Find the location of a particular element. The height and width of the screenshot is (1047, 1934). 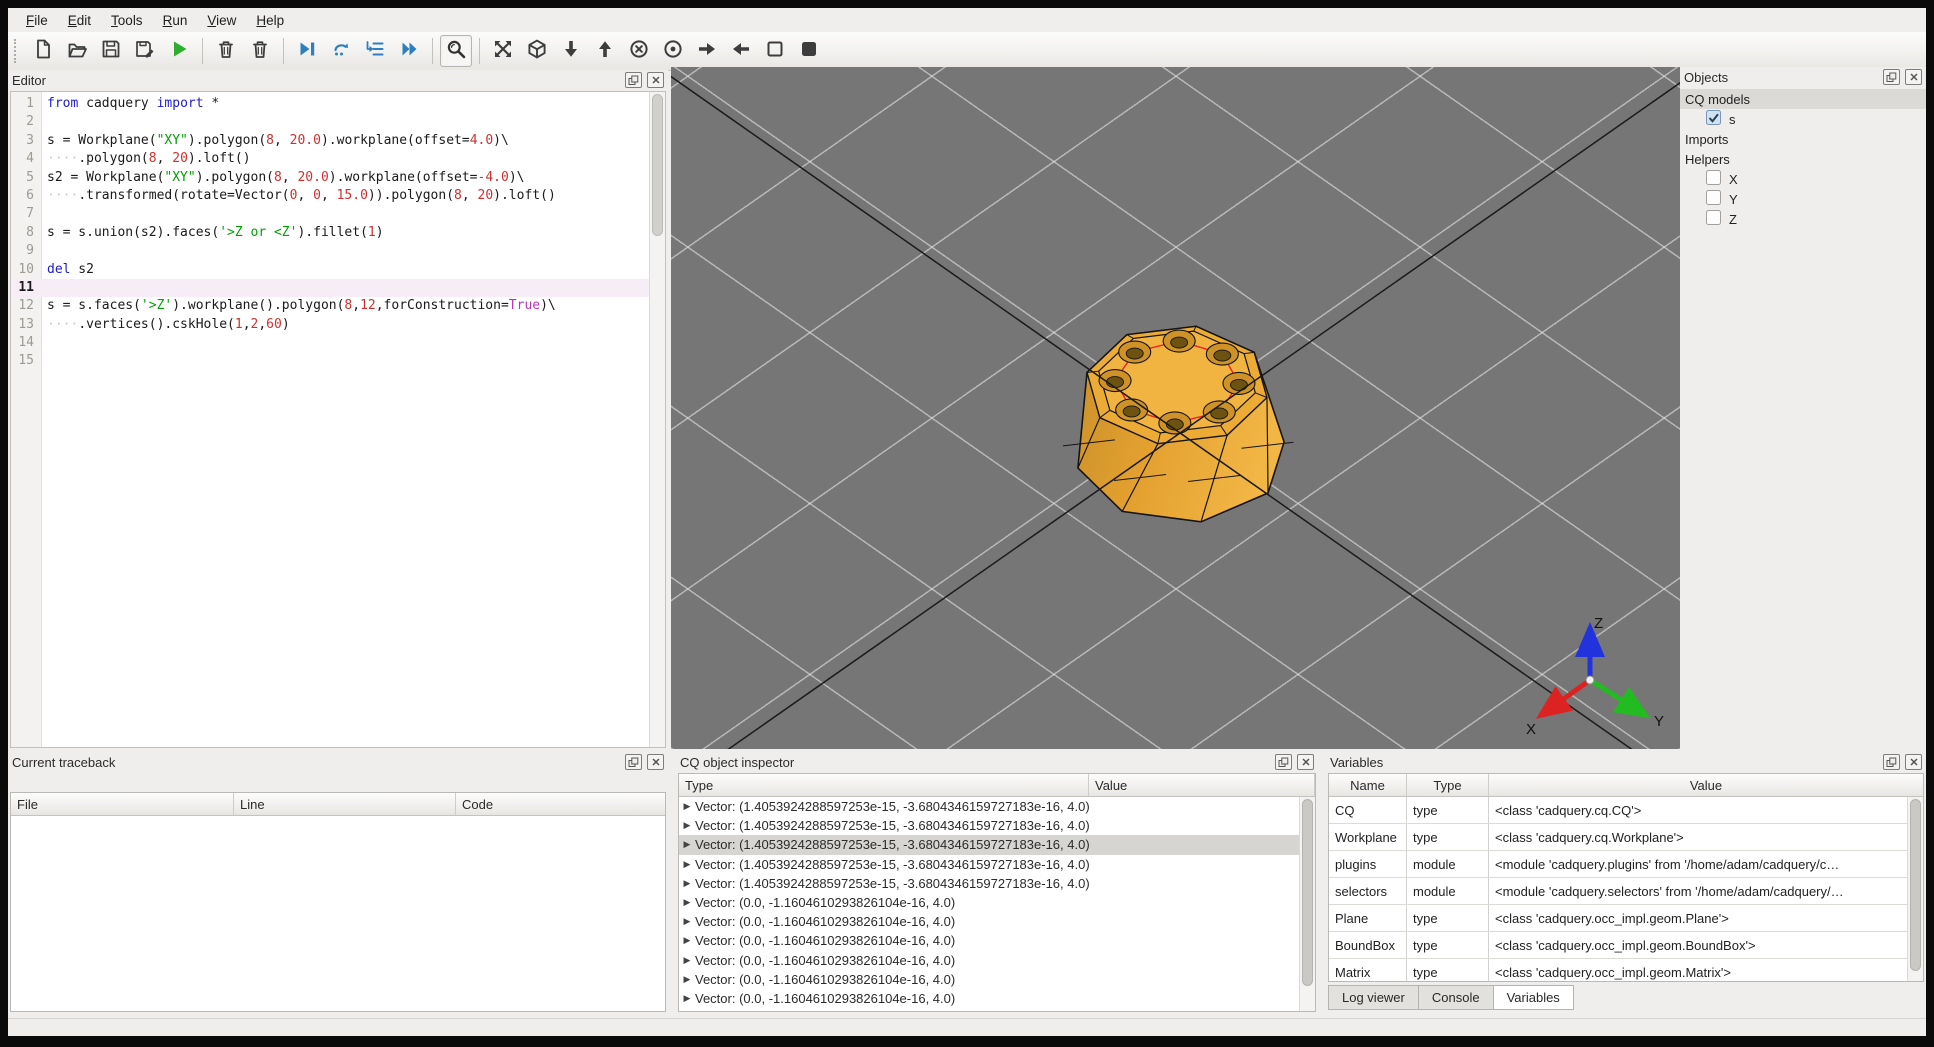

tab-variables: Variables is located at coordinates (1533, 997).